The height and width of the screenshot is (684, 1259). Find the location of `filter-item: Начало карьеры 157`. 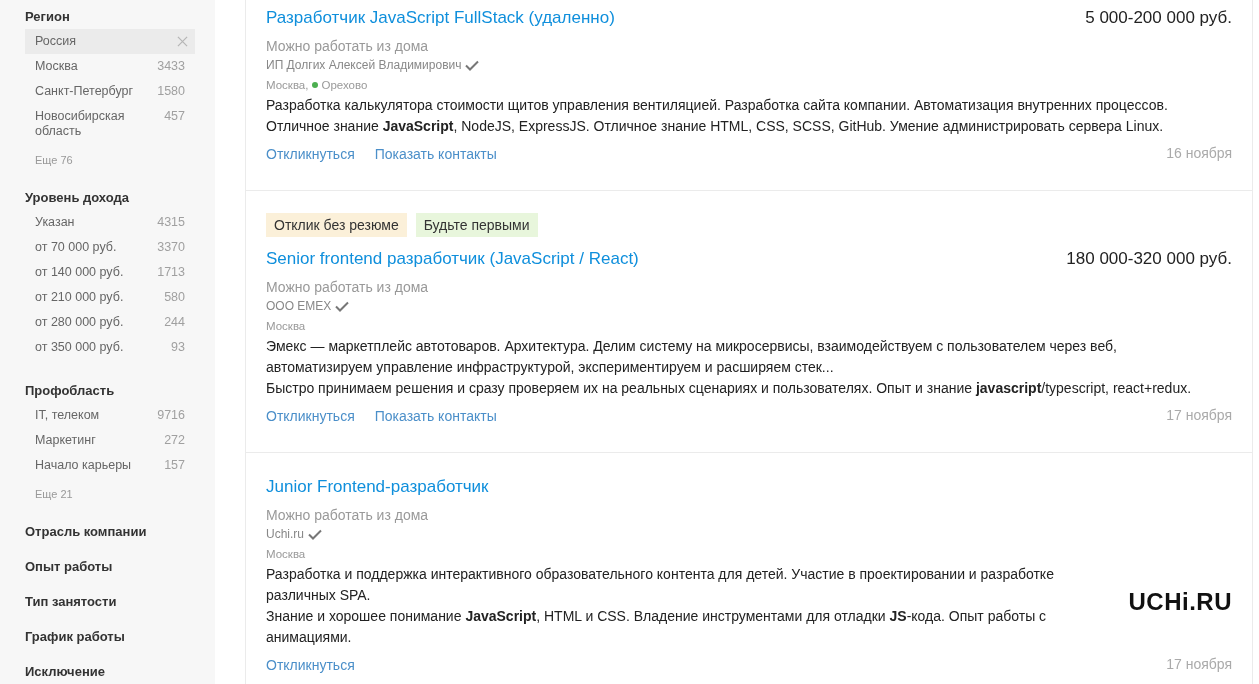

filter-item: Начало карьеры 157 is located at coordinates (110, 465).